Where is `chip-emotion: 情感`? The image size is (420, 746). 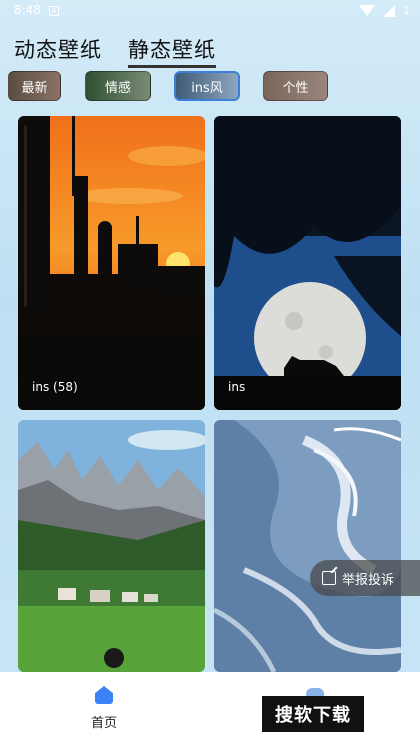 chip-emotion: 情感 is located at coordinates (118, 86).